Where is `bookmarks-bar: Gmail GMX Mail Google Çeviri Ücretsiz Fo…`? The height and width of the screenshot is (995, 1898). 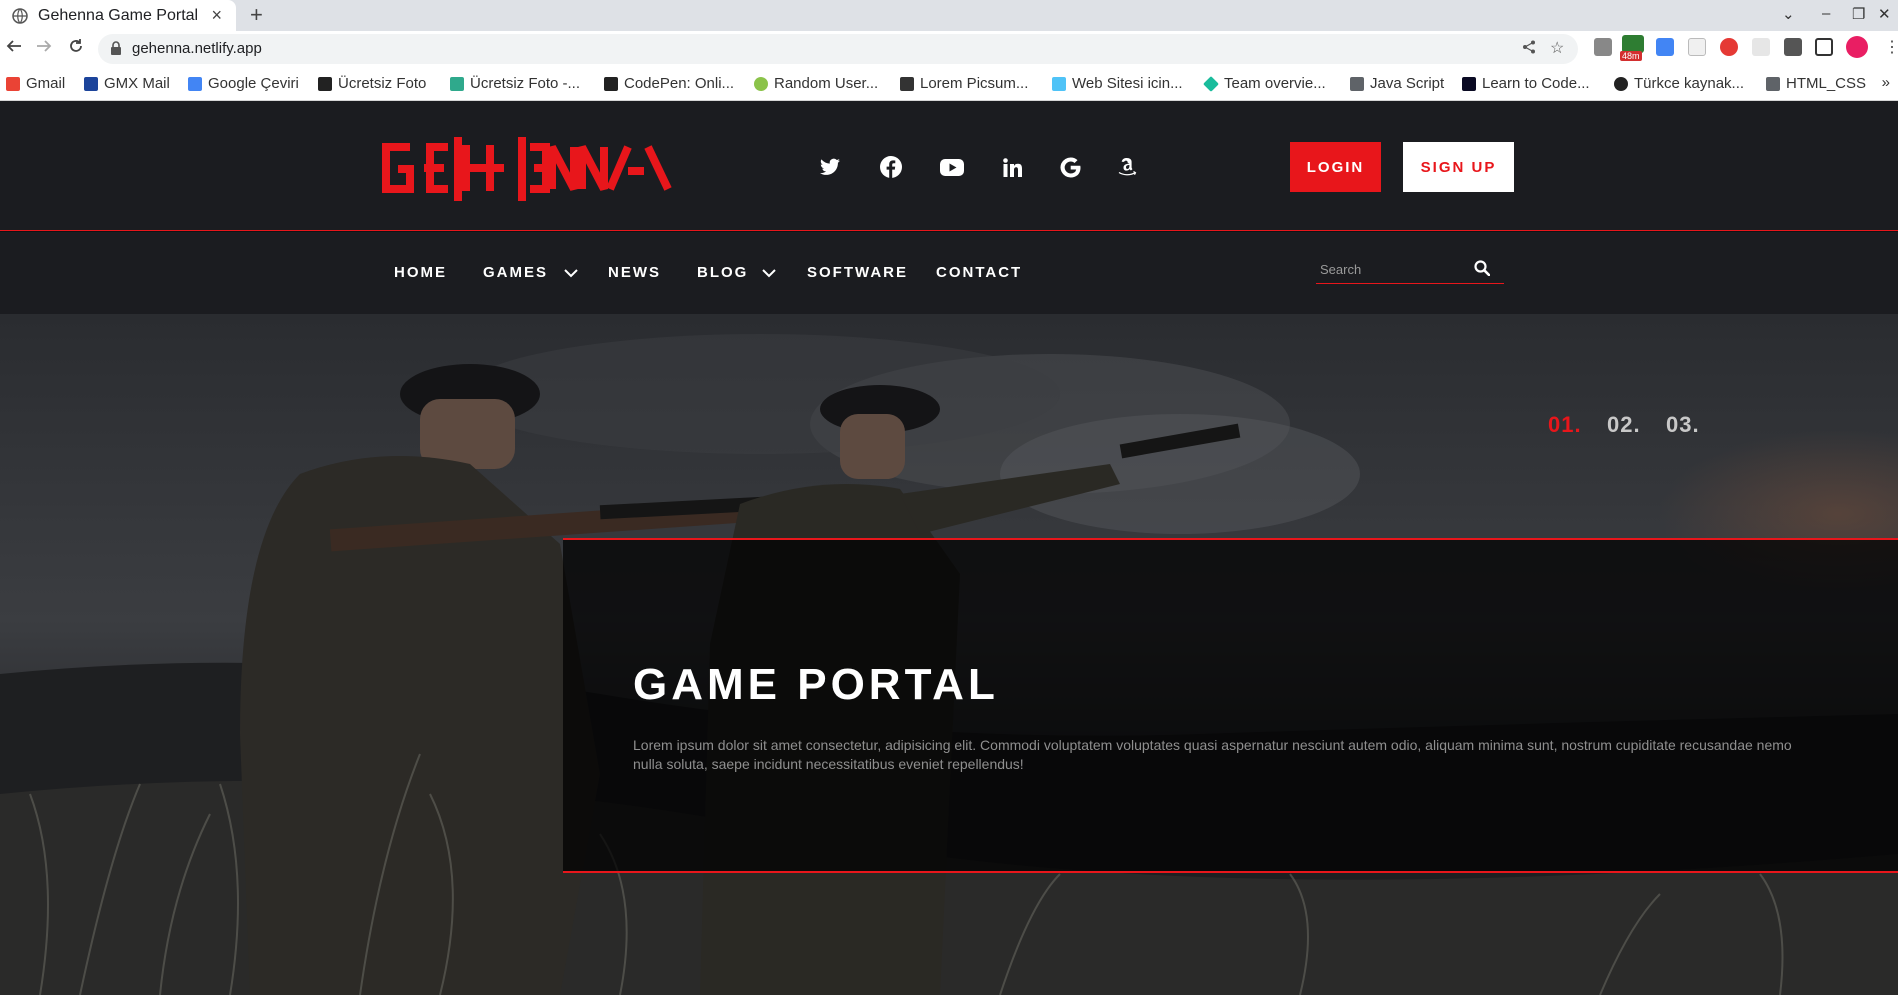 bookmarks-bar: Gmail GMX Mail Google Çeviri Ücretsiz Fo… is located at coordinates (949, 84).